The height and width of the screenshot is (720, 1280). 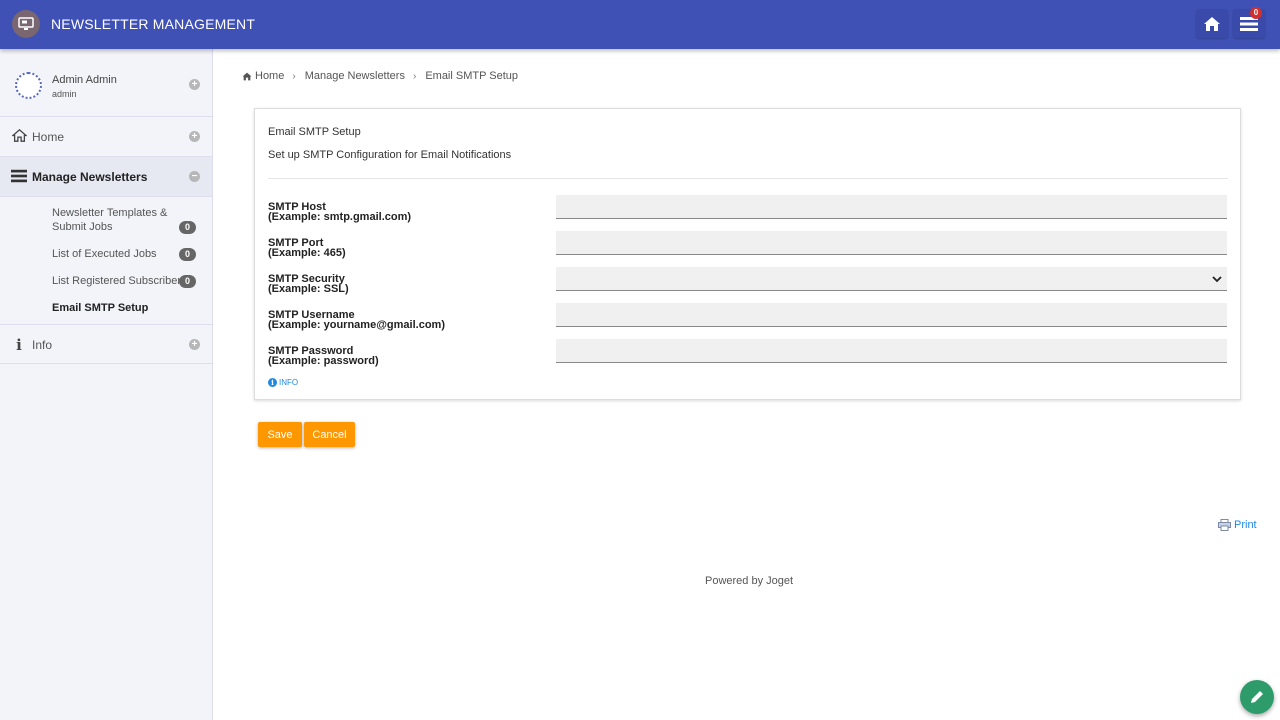 What do you see at coordinates (355, 76) in the screenshot?
I see `breadcrumb-manage-newsletters: Manage Newsletters` at bounding box center [355, 76].